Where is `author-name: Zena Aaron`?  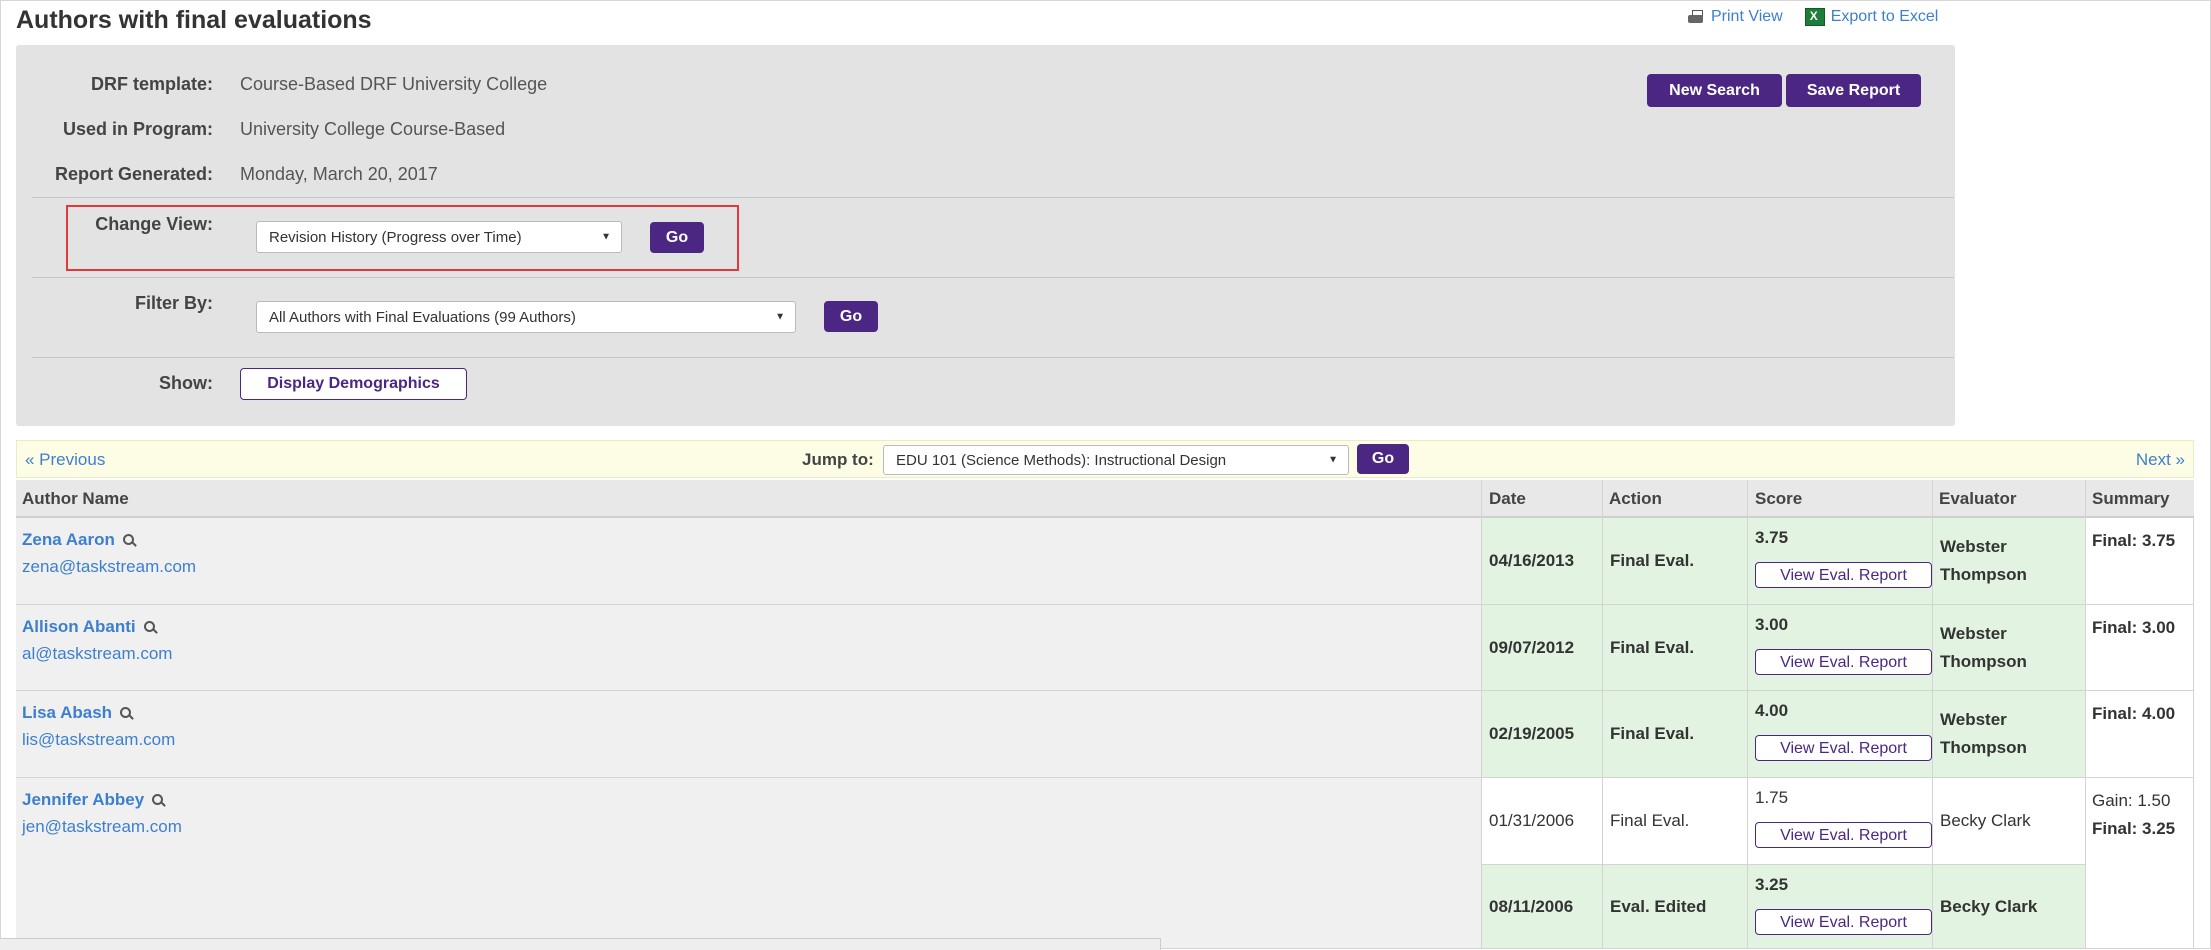 author-name: Zena Aaron is located at coordinates (68, 539).